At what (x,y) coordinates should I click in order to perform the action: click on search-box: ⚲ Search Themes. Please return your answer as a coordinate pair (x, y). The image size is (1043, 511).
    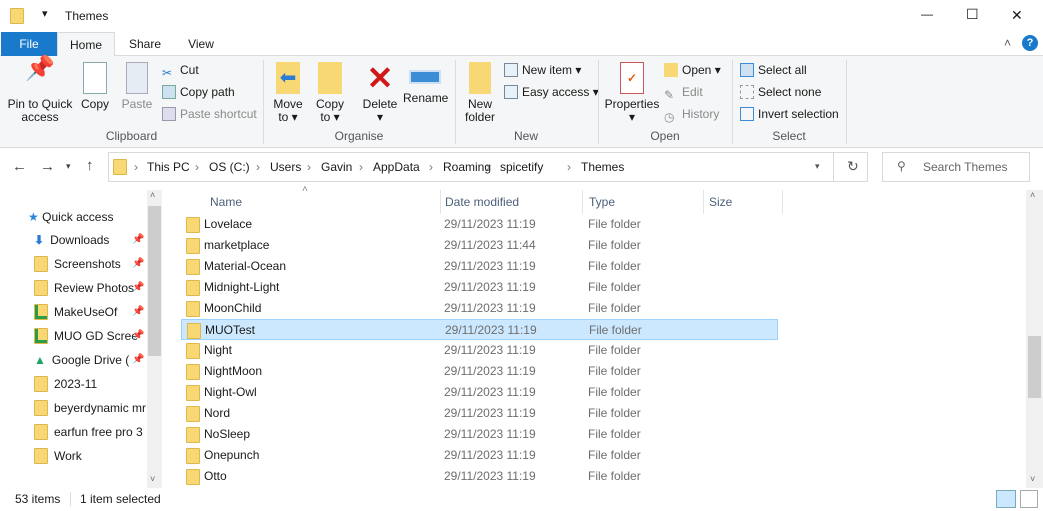
    Looking at the image, I should click on (956, 167).